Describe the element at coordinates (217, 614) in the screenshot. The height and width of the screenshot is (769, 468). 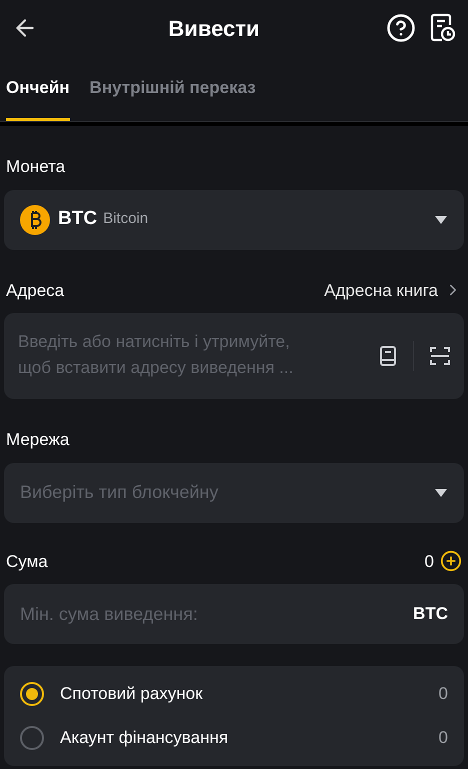
I see `amount-input: Мін. сума виведення:` at that location.